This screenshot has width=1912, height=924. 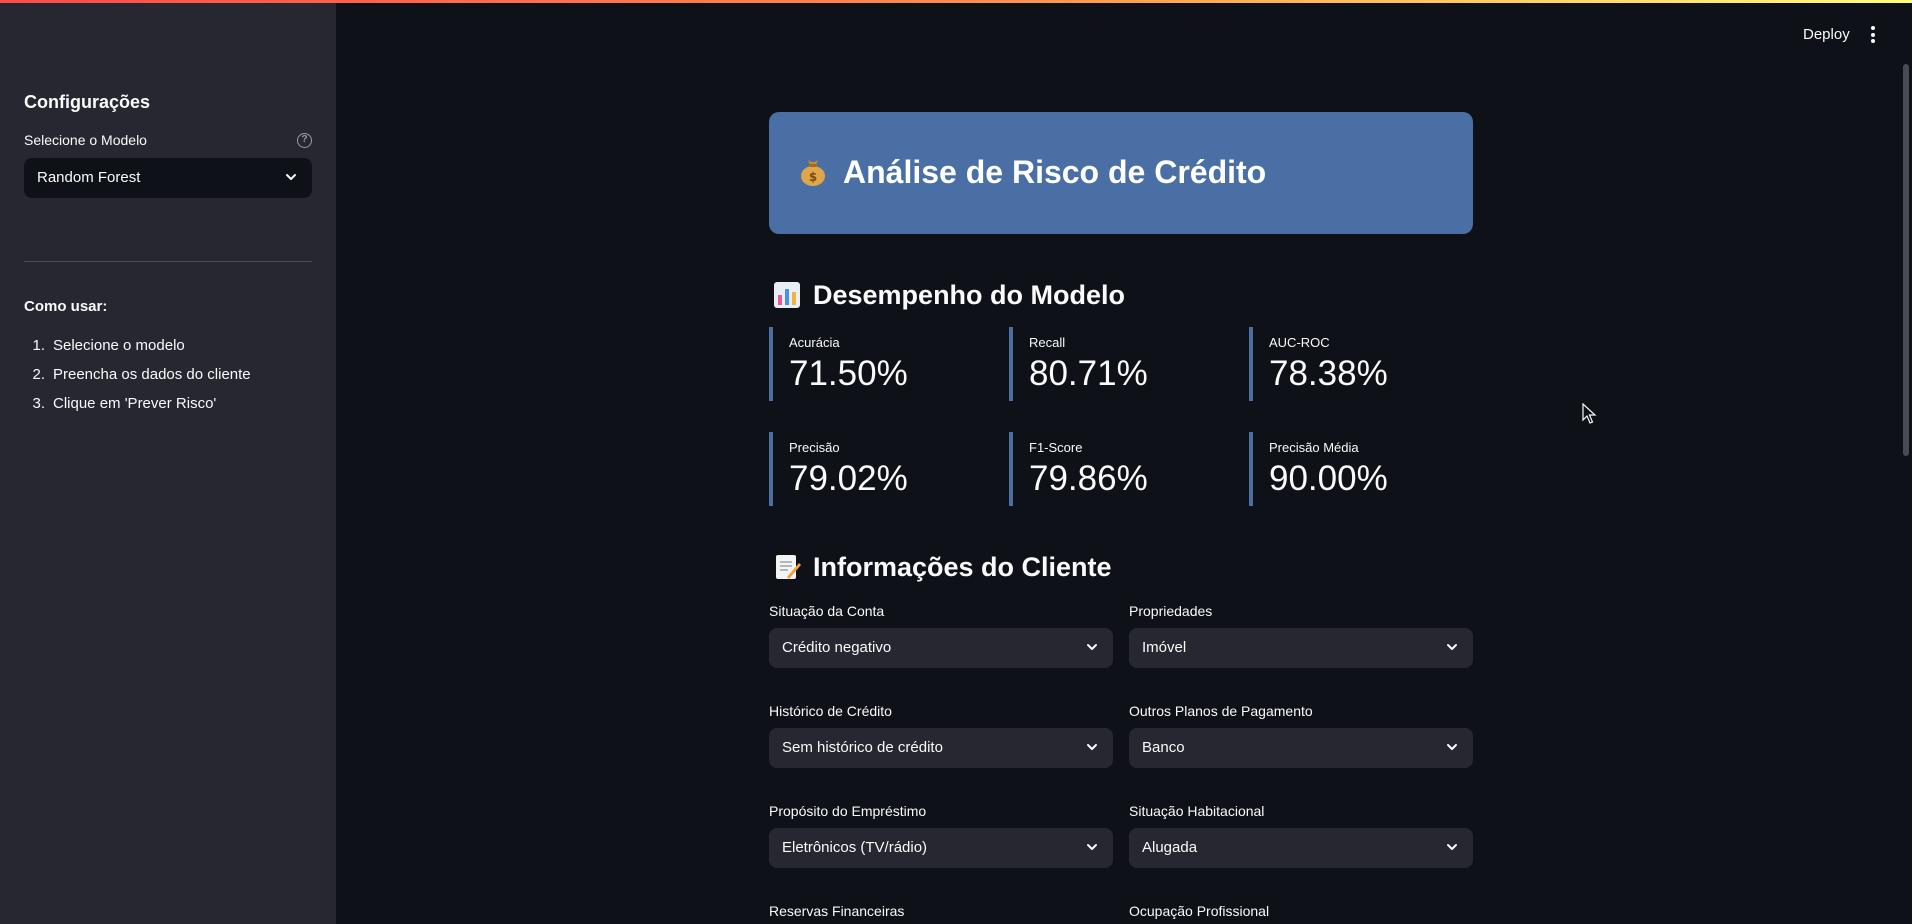 What do you see at coordinates (1826, 34) in the screenshot?
I see `deploy-button: Deploy` at bounding box center [1826, 34].